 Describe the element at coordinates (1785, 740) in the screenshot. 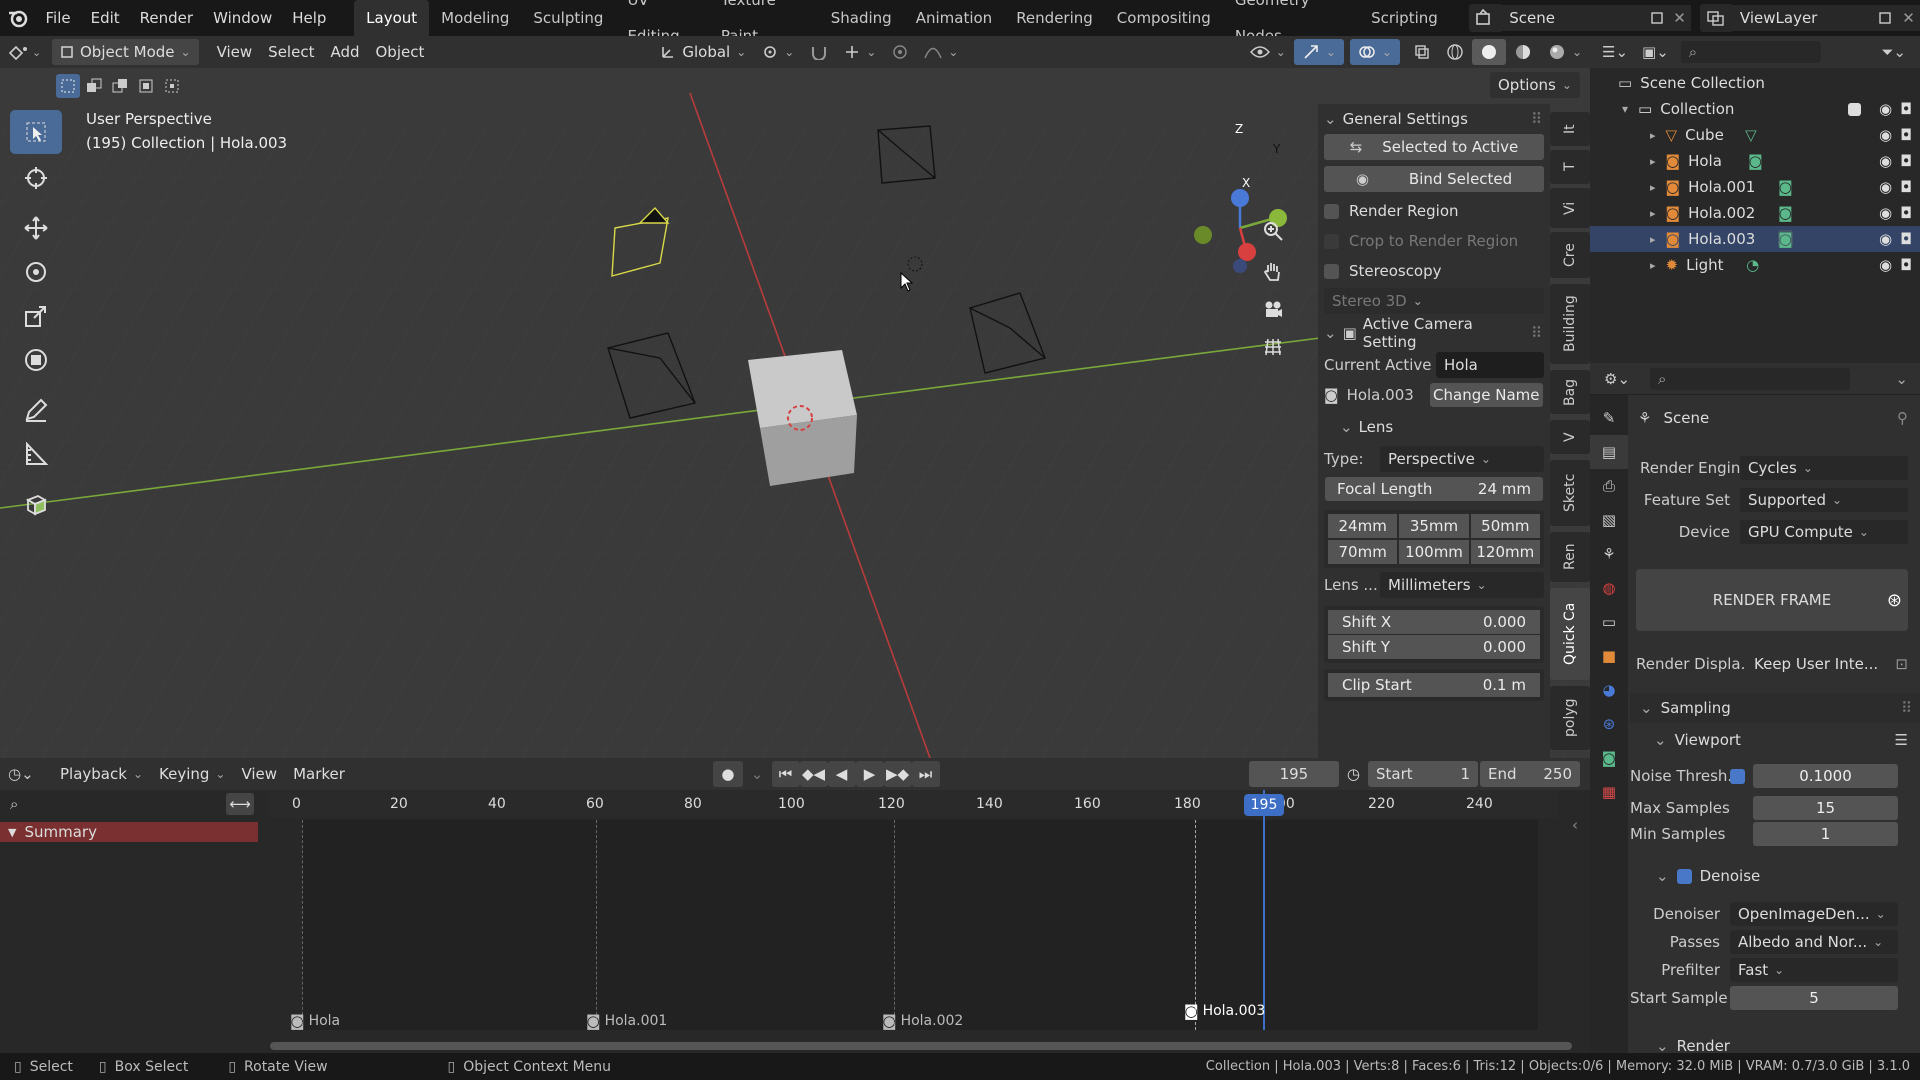

I see `viewport-subheader: ⌄ Viewport ☰` at that location.